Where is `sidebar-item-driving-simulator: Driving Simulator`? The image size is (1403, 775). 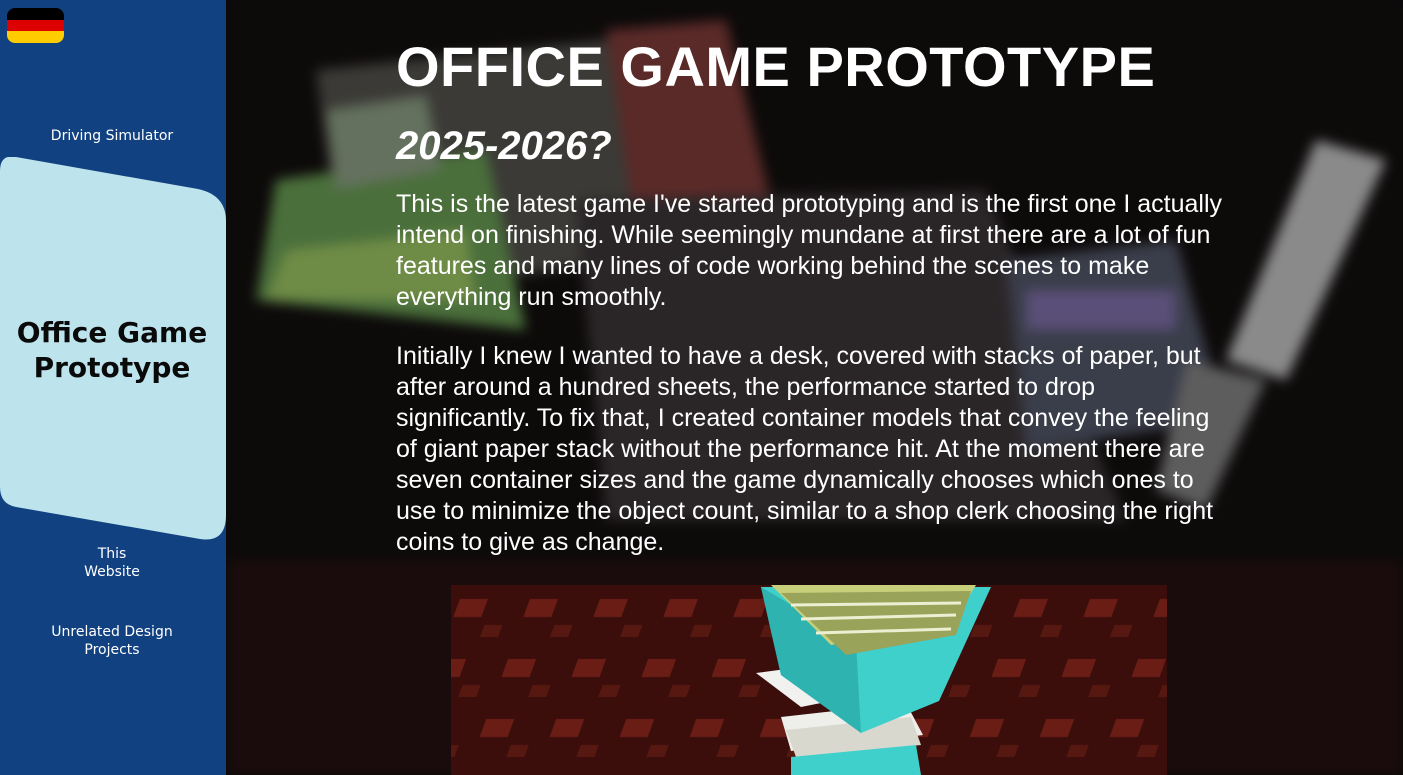 sidebar-item-driving-simulator: Driving Simulator is located at coordinates (112, 136).